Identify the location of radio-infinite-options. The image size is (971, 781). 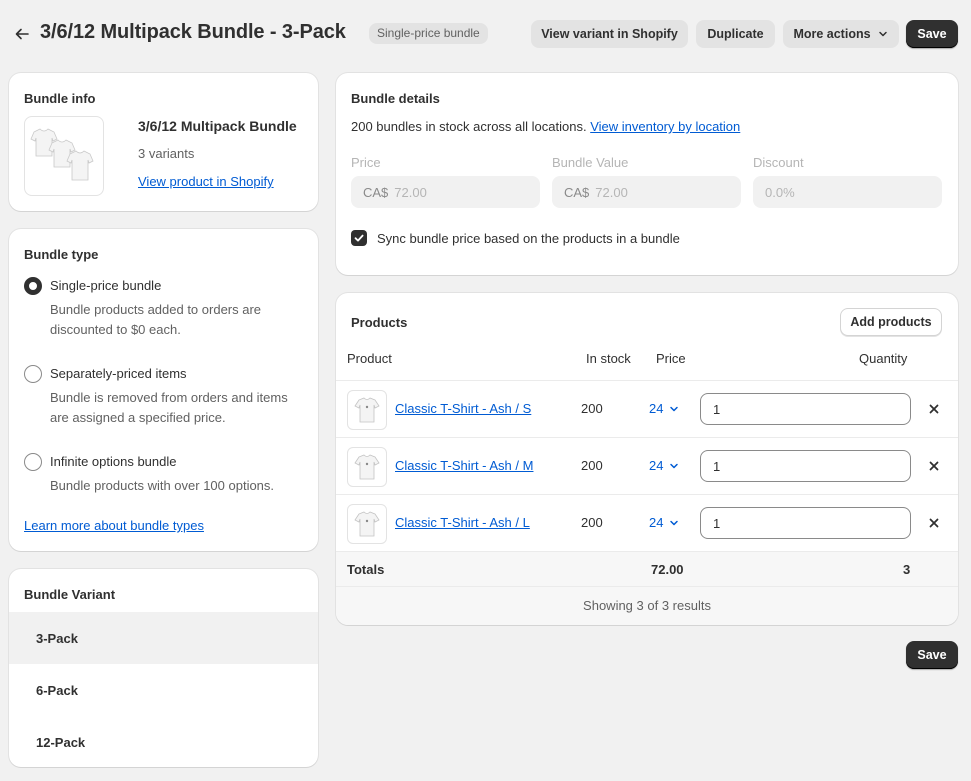
(33, 462).